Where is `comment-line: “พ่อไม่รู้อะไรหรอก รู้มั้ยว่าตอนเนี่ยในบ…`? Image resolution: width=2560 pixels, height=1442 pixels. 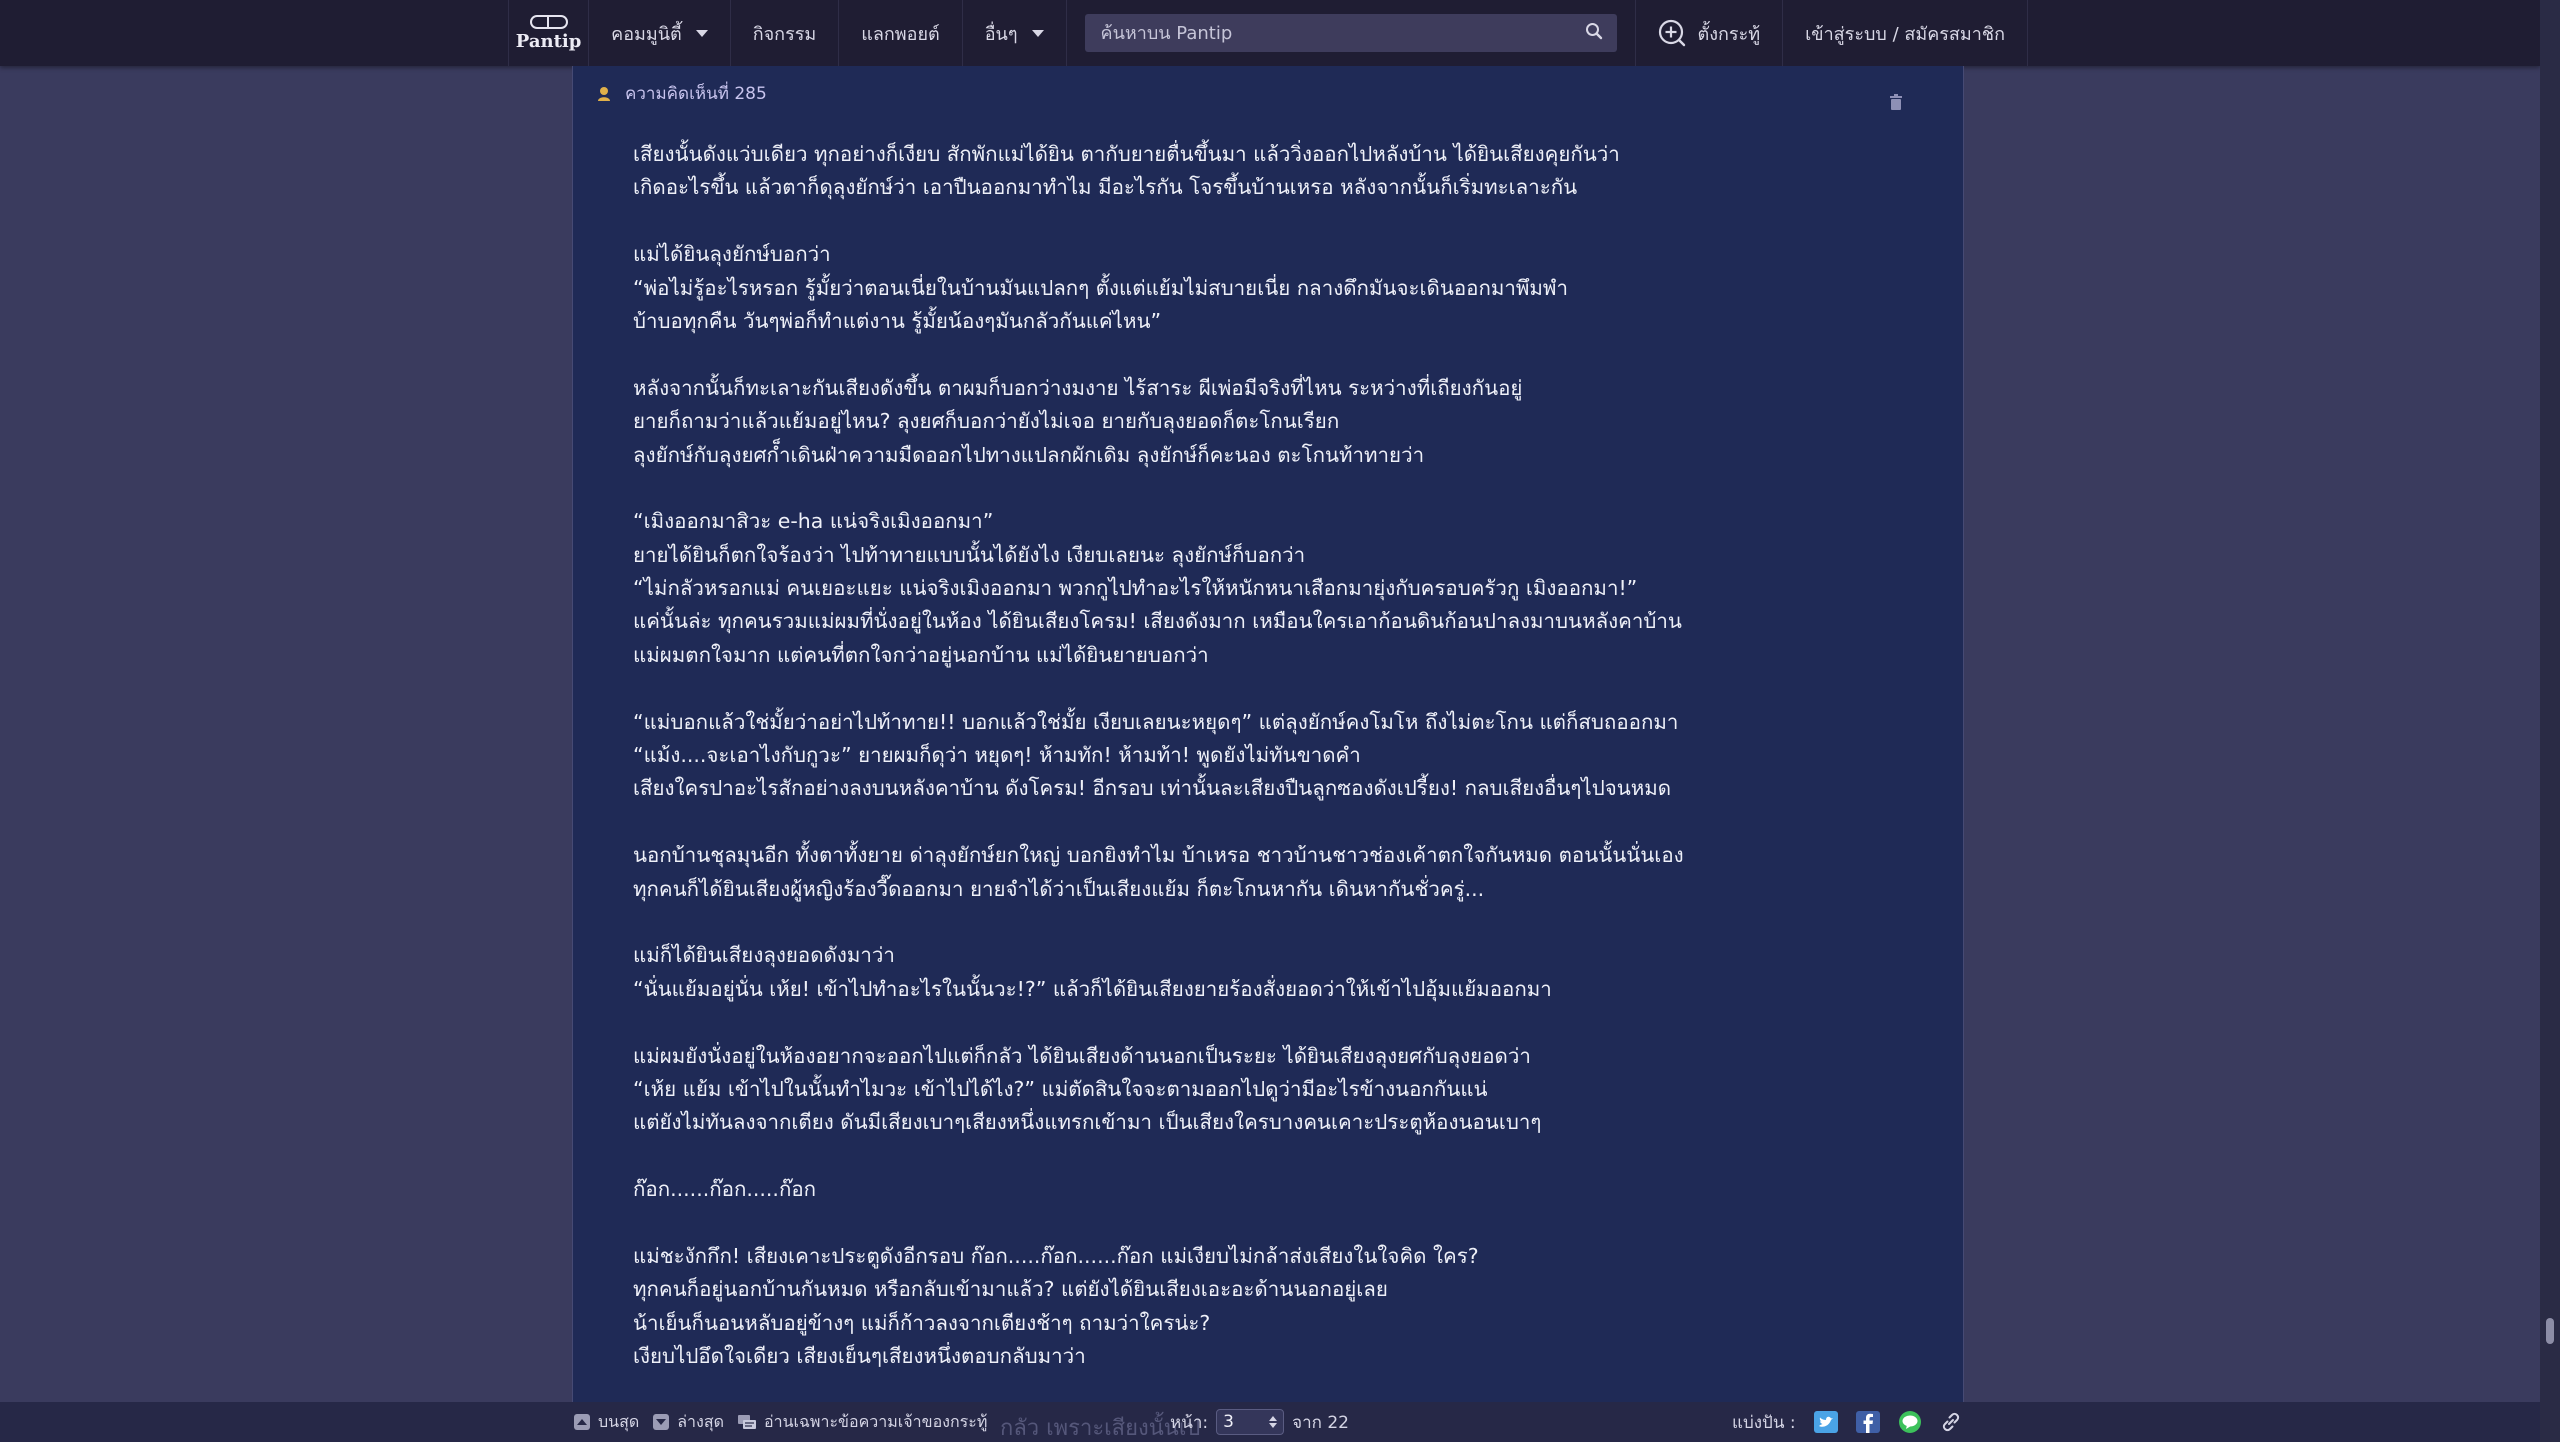
comment-line: “พ่อไม่รู้อะไรหรอก รู้มั้ยว่าตอนเนี่ยในบ… is located at coordinates (1100, 287).